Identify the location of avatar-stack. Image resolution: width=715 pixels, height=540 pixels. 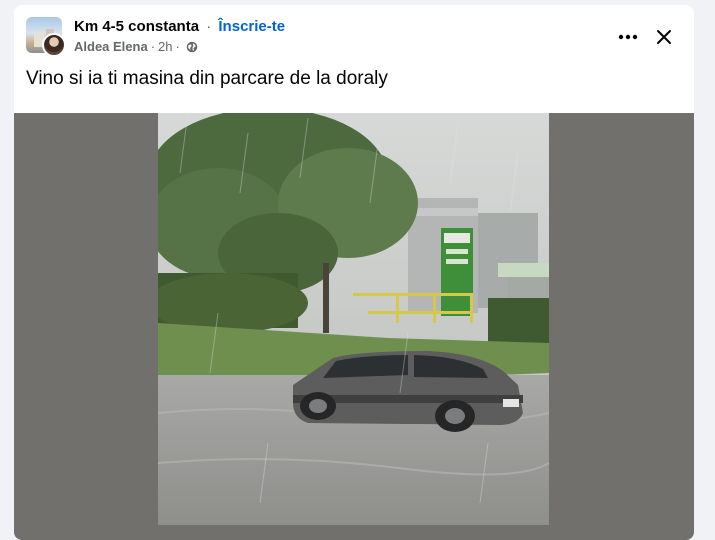
(46, 37).